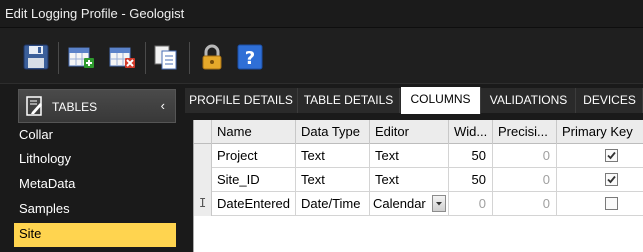  Describe the element at coordinates (241, 100) in the screenshot. I see `tab-profile-details: PROFILE DETAILS` at that location.